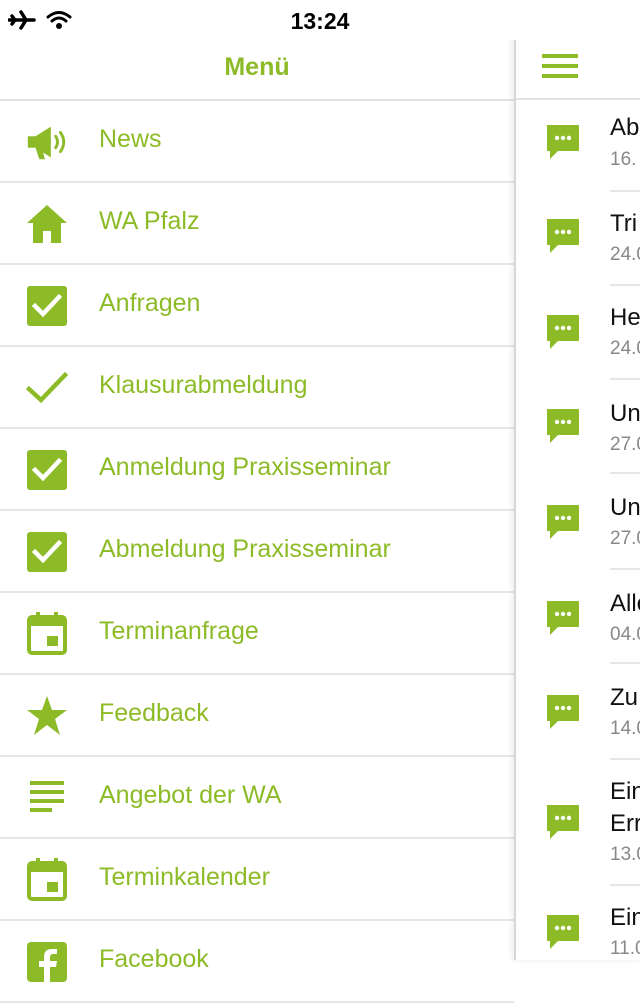 This screenshot has height=1003, width=640. Describe the element at coordinates (47, 716) in the screenshot. I see `star-icon` at that location.